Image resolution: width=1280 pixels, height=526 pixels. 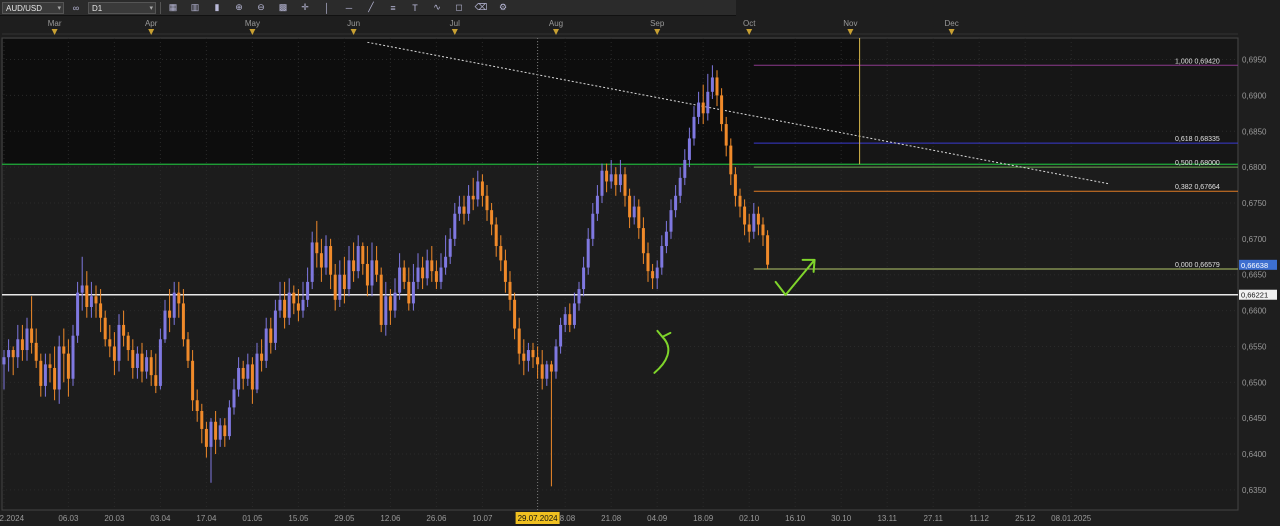 I want to click on x-tick-label: 21.08, so click(x=611, y=518).